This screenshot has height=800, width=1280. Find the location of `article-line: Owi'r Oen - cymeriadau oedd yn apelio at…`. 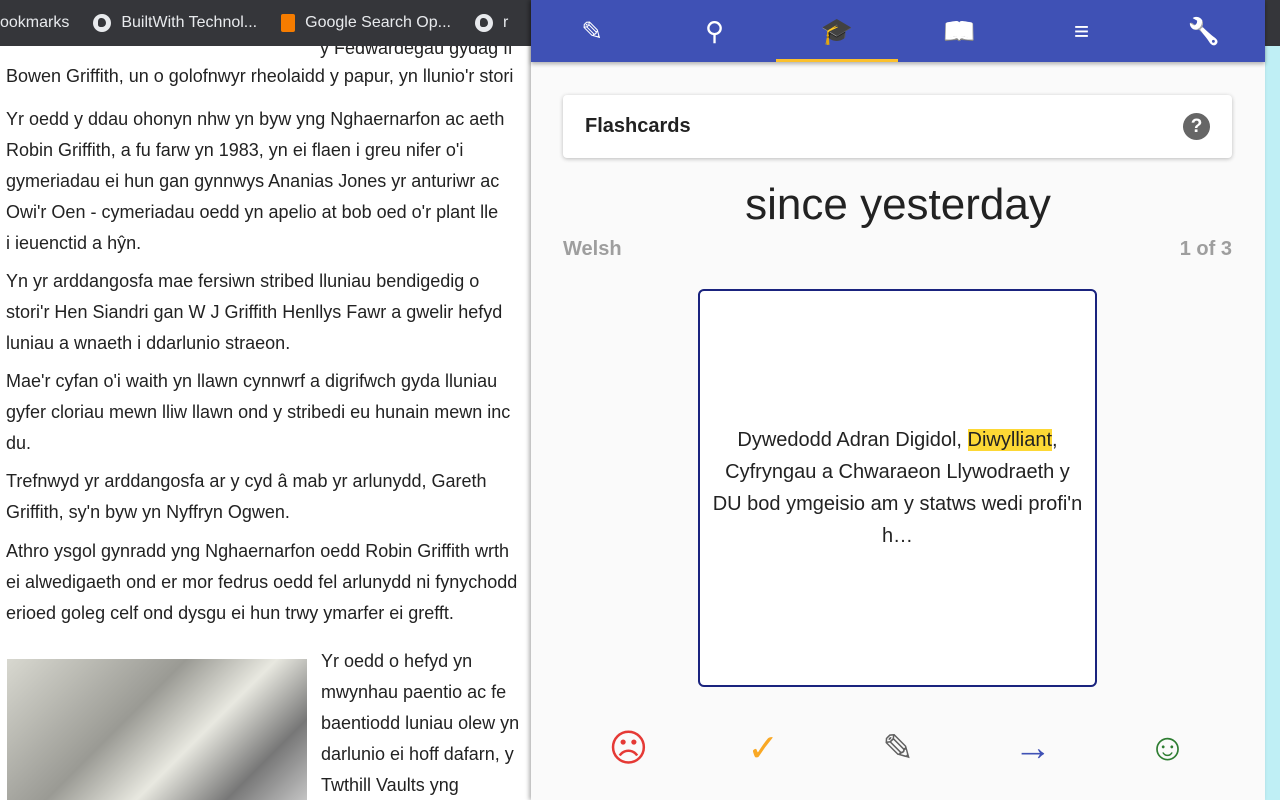

article-line: Owi'r Oen - cymeriadau oedd yn apelio at… is located at coordinates (252, 212).